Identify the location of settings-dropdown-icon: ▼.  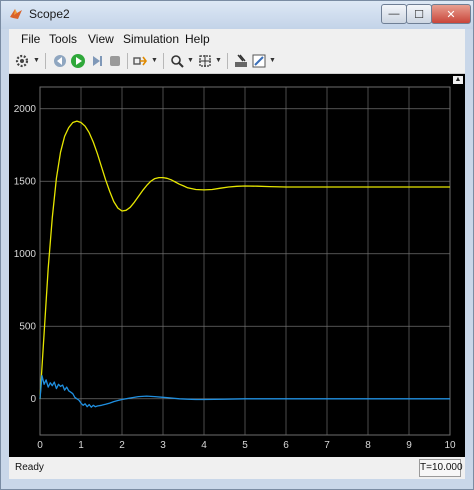
(36, 60).